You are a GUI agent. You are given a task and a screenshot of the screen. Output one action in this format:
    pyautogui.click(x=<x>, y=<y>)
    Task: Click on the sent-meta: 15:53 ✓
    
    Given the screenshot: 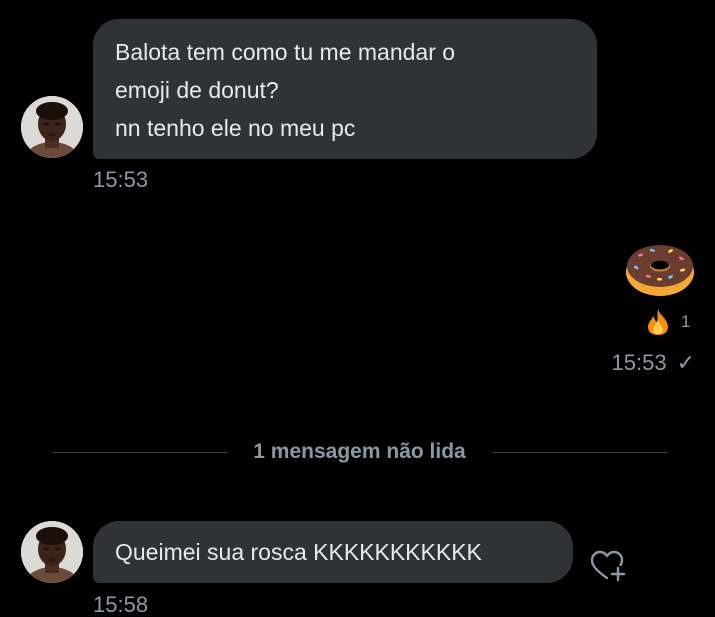 What is the action you would take?
    pyautogui.click(x=654, y=363)
    